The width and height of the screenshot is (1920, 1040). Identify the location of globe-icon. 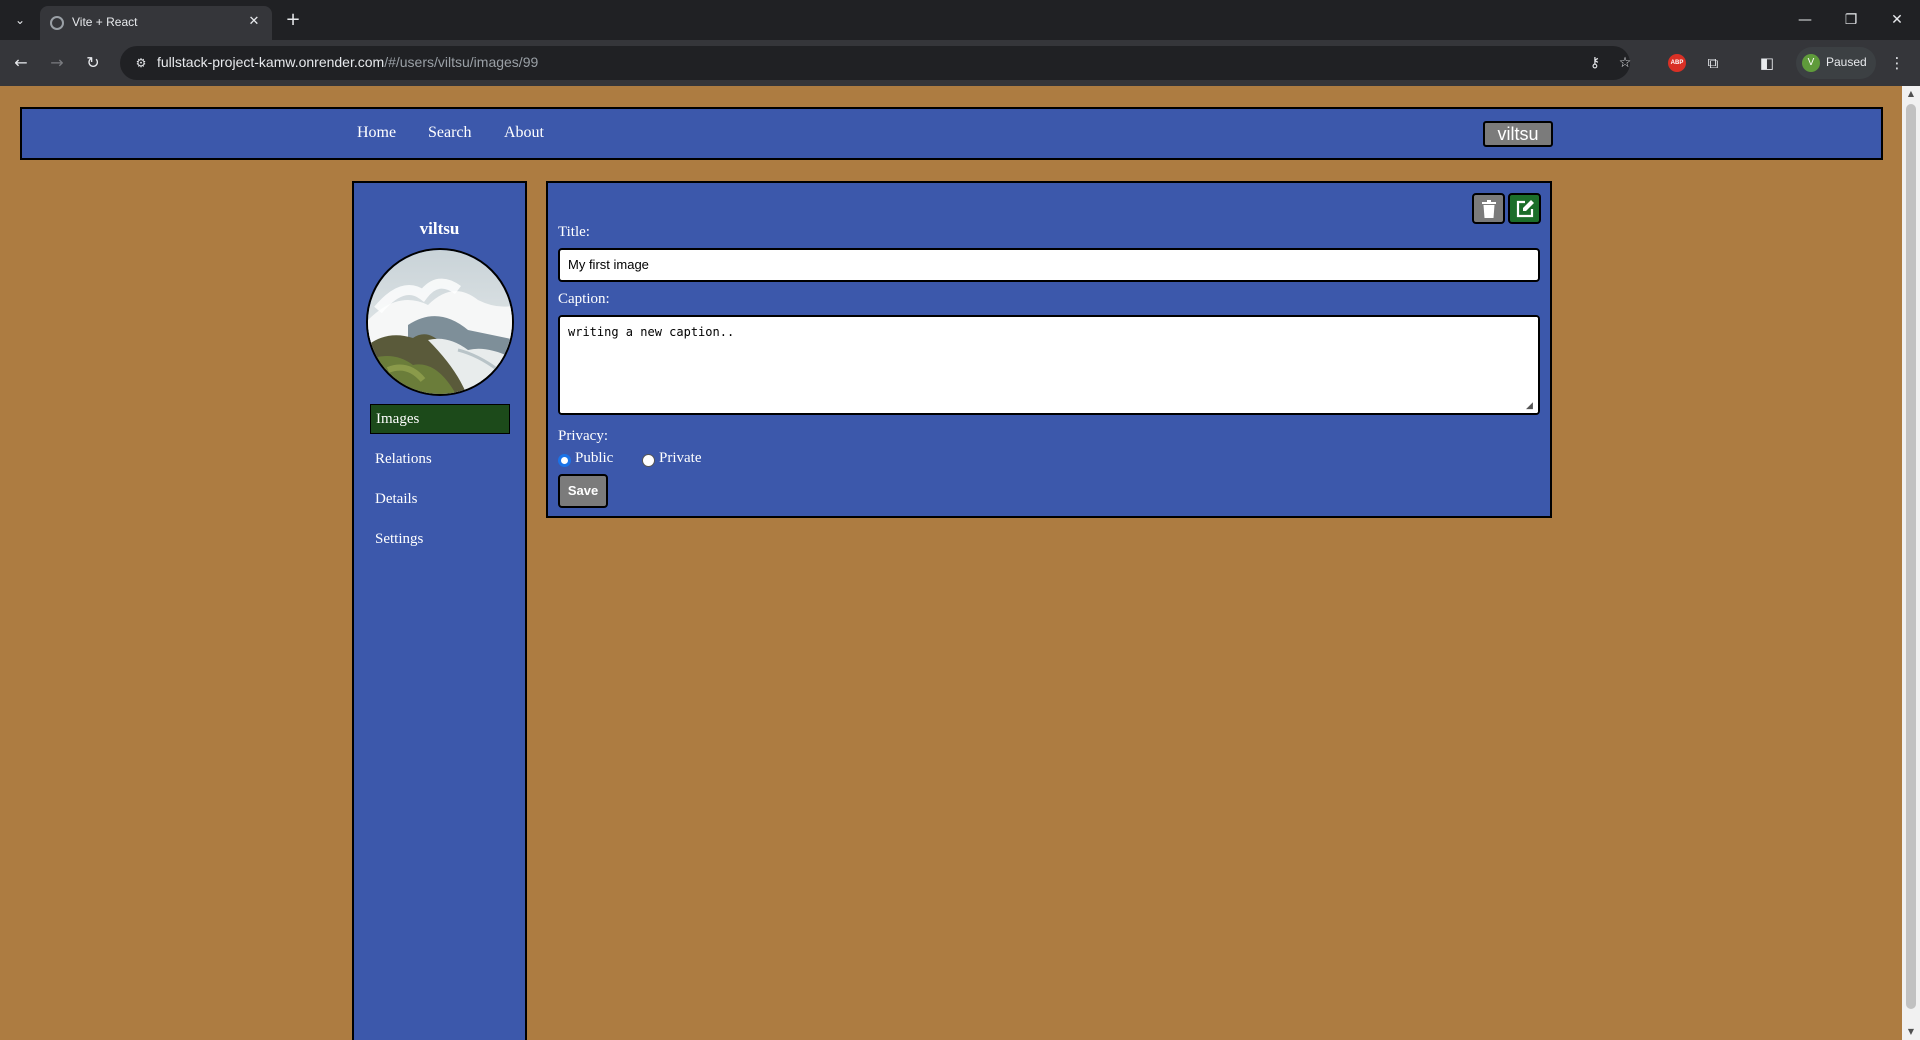
(57, 23).